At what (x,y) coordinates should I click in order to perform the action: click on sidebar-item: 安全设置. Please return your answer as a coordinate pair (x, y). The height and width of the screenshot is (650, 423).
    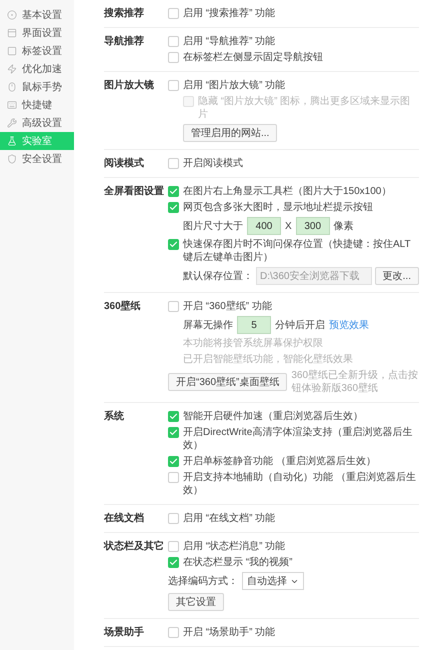
    Looking at the image, I should click on (37, 159).